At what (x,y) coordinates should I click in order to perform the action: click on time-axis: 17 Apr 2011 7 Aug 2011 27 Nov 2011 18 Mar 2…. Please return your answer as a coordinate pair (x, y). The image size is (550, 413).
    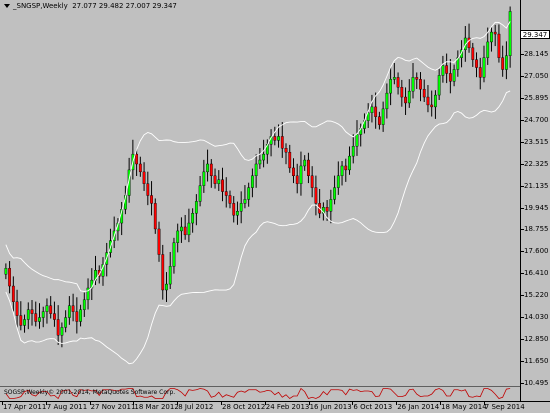
    Looking at the image, I should click on (275, 407).